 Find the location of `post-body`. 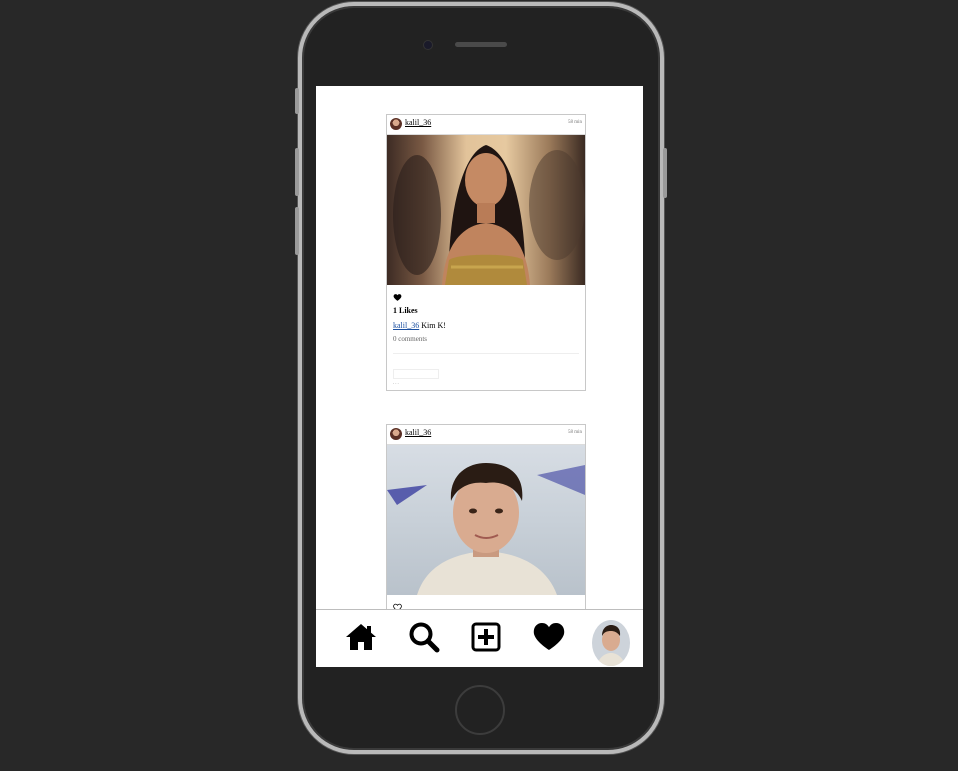

post-body is located at coordinates (486, 602).